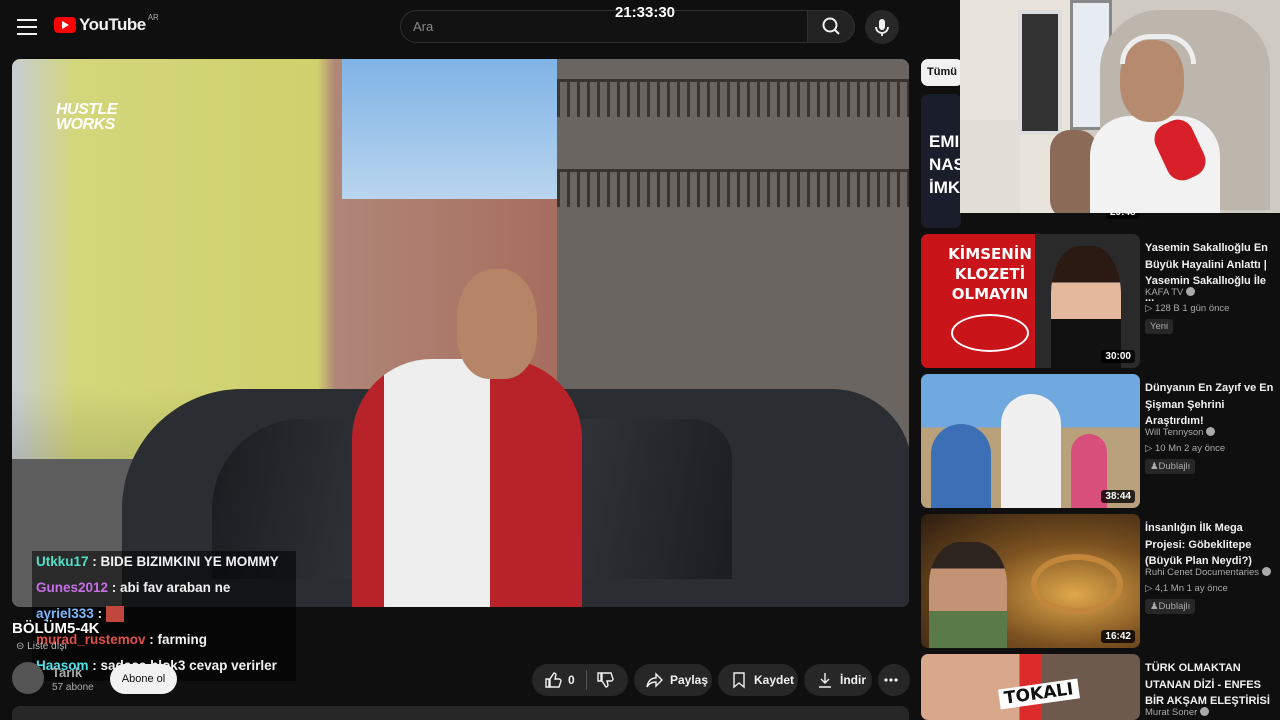  I want to click on chat-text: : abi fav araban ne, so click(169, 587).